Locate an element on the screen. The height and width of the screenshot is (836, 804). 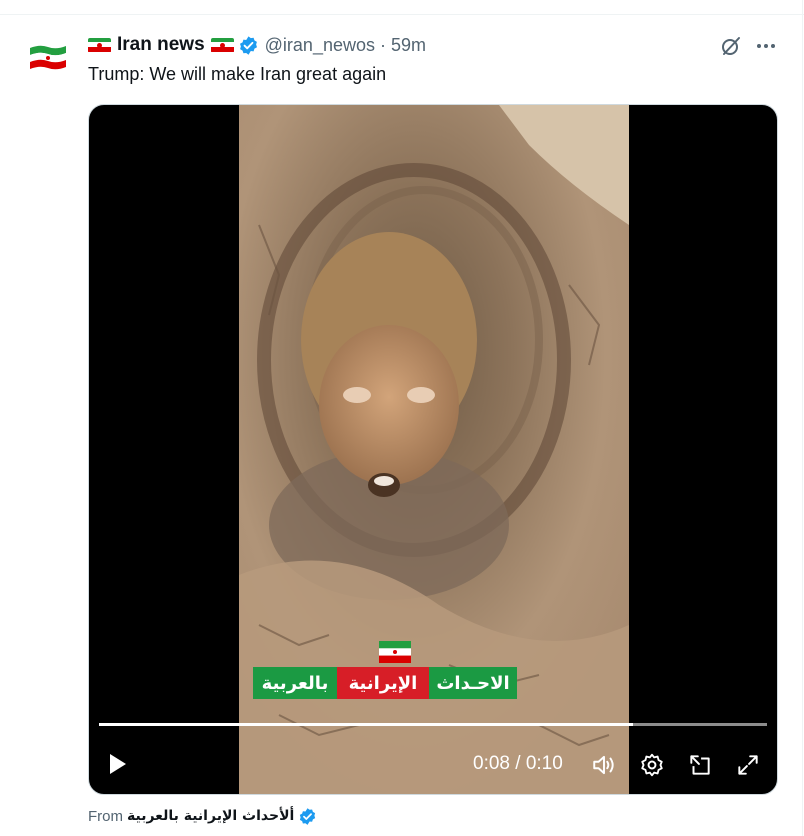
channel-watermark: بالعربية الإيرانية الاحـداث is located at coordinates (385, 683).